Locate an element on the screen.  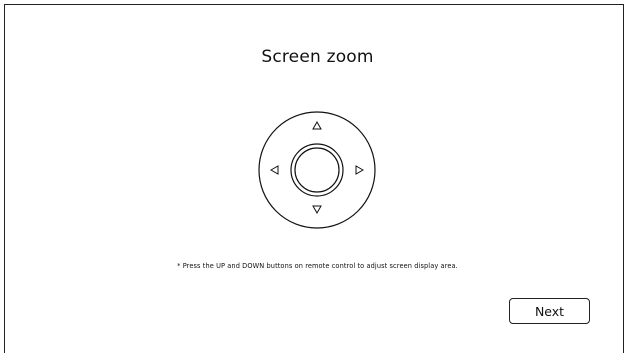
remote-dpad-icon is located at coordinates (318, 170).